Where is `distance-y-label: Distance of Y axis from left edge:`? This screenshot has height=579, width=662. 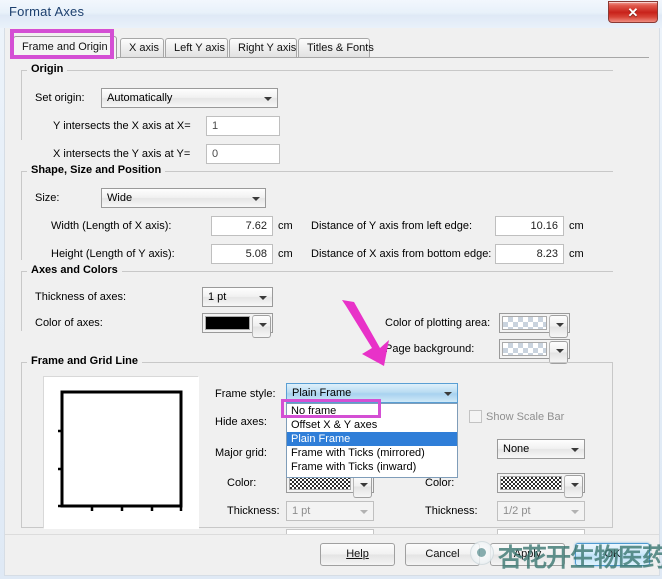
distance-y-label: Distance of Y axis from left edge: is located at coordinates (392, 226).